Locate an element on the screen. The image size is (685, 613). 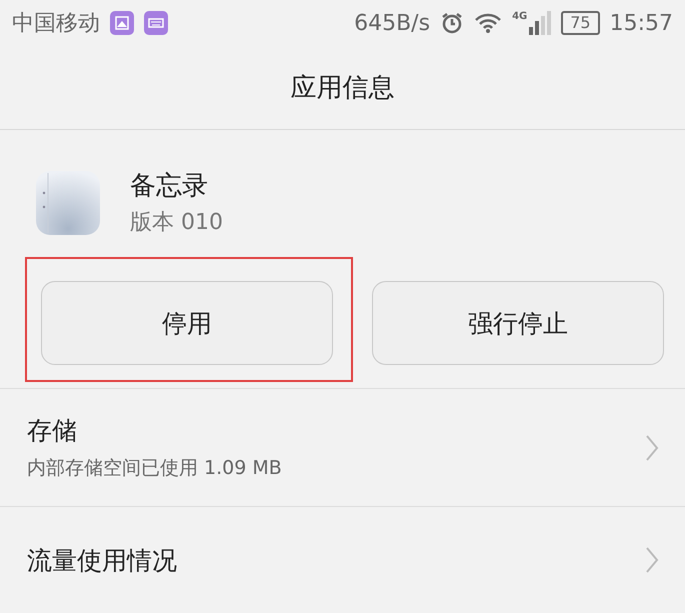
app-name: 备忘录 is located at coordinates (169, 187).